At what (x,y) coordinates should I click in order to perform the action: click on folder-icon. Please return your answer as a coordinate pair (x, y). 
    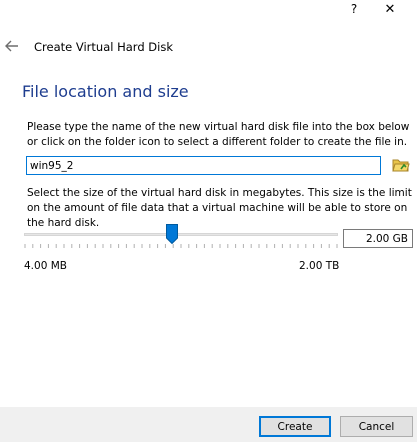
    Looking at the image, I should click on (401, 165).